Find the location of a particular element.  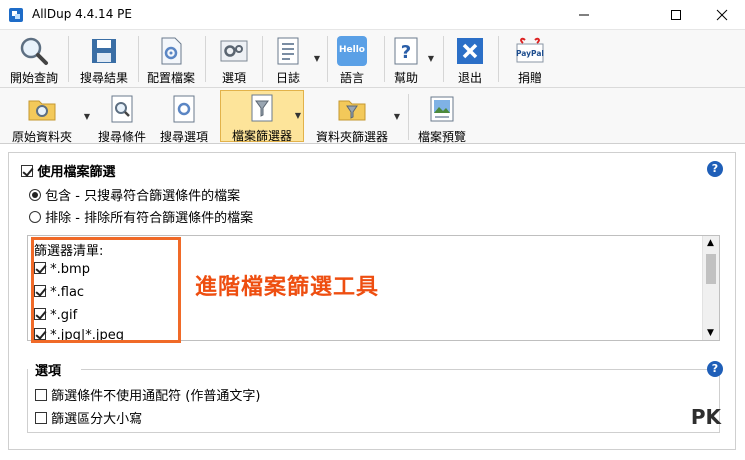

gears-icon is located at coordinates (234, 51).